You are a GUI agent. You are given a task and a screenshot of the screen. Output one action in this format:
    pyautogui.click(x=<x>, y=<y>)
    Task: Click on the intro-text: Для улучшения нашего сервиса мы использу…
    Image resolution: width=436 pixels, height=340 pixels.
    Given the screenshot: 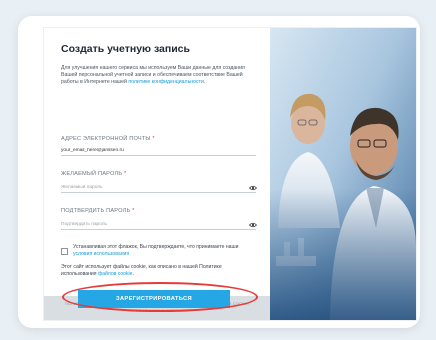 What is the action you would take?
    pyautogui.click(x=153, y=75)
    